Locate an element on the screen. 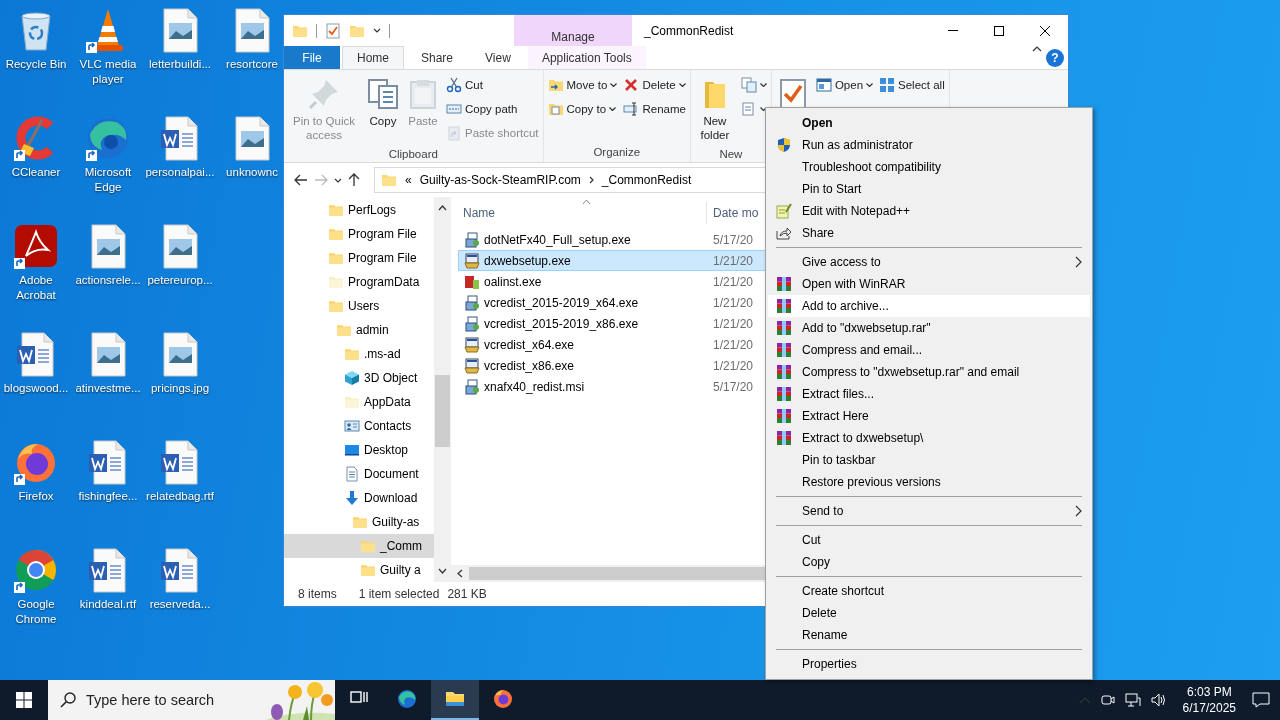 The height and width of the screenshot is (720, 1280). menu-item: Rename is located at coordinates (929, 635).